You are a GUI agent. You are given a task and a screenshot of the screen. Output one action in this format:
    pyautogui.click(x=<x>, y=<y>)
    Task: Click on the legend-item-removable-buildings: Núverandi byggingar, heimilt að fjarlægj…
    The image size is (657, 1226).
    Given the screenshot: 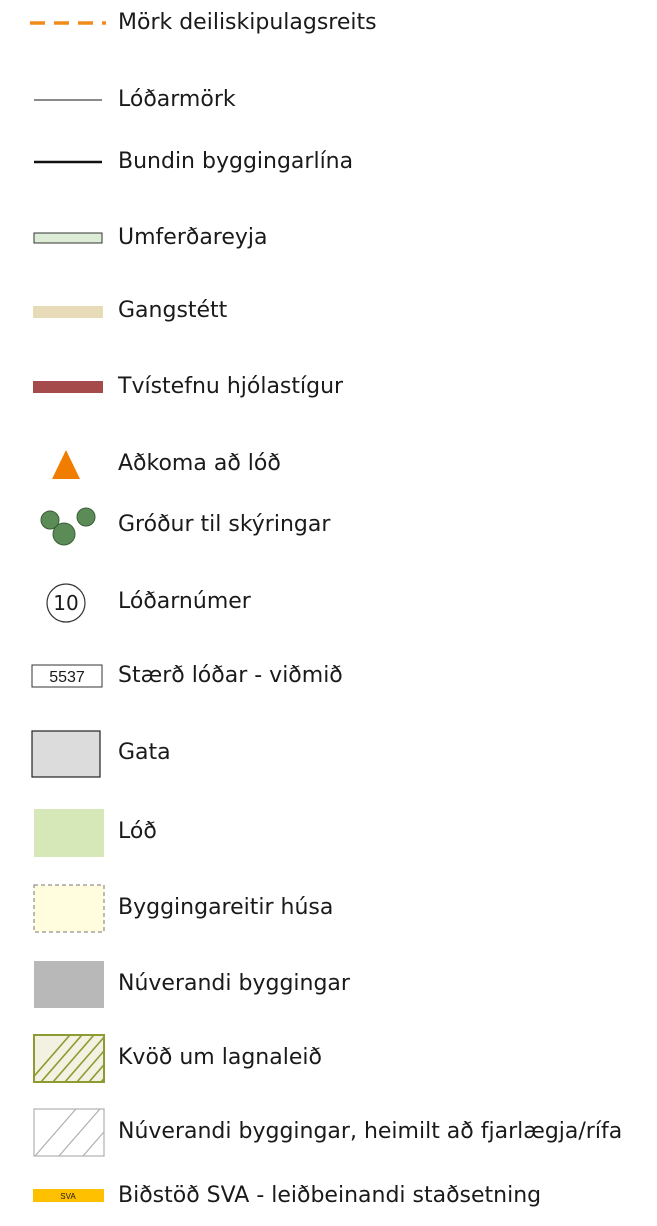 What is the action you would take?
    pyautogui.click(x=328, y=1132)
    